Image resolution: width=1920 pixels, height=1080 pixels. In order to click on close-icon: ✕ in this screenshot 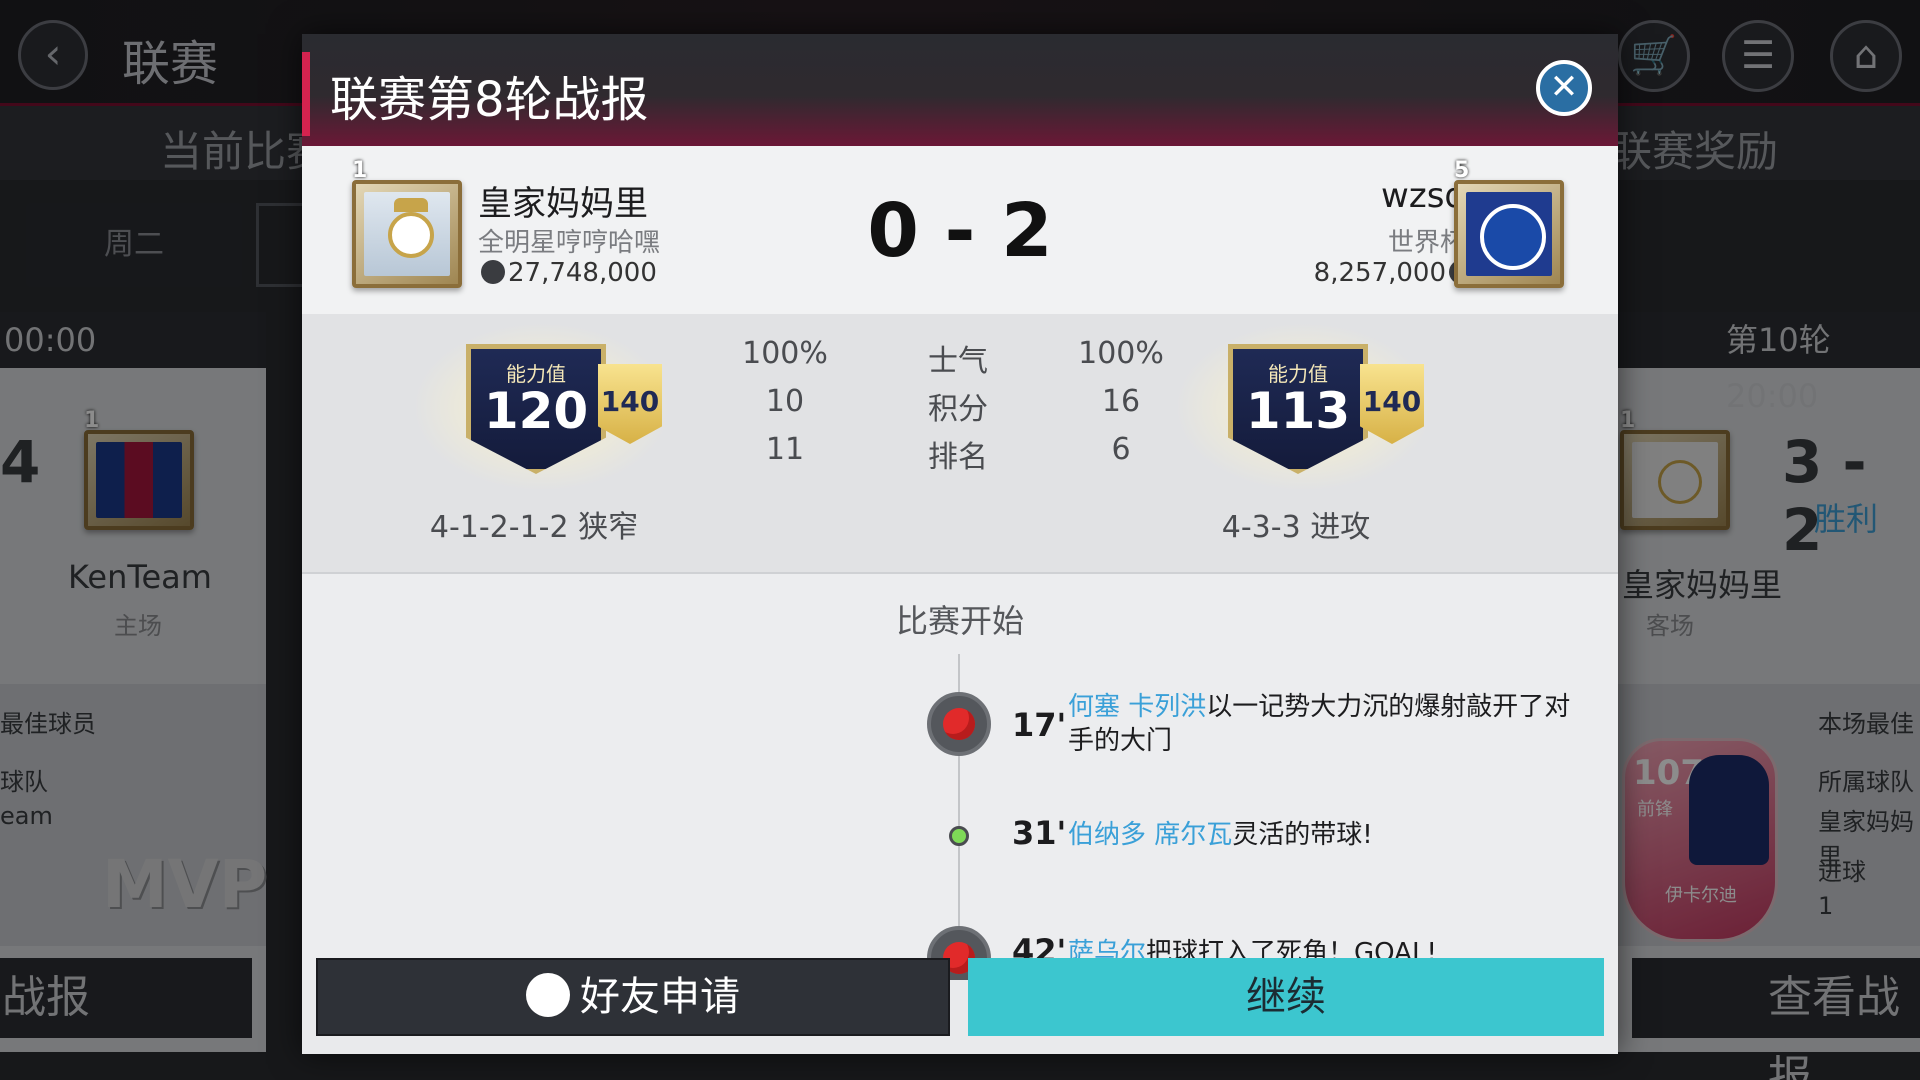, I will do `click(1564, 87)`.